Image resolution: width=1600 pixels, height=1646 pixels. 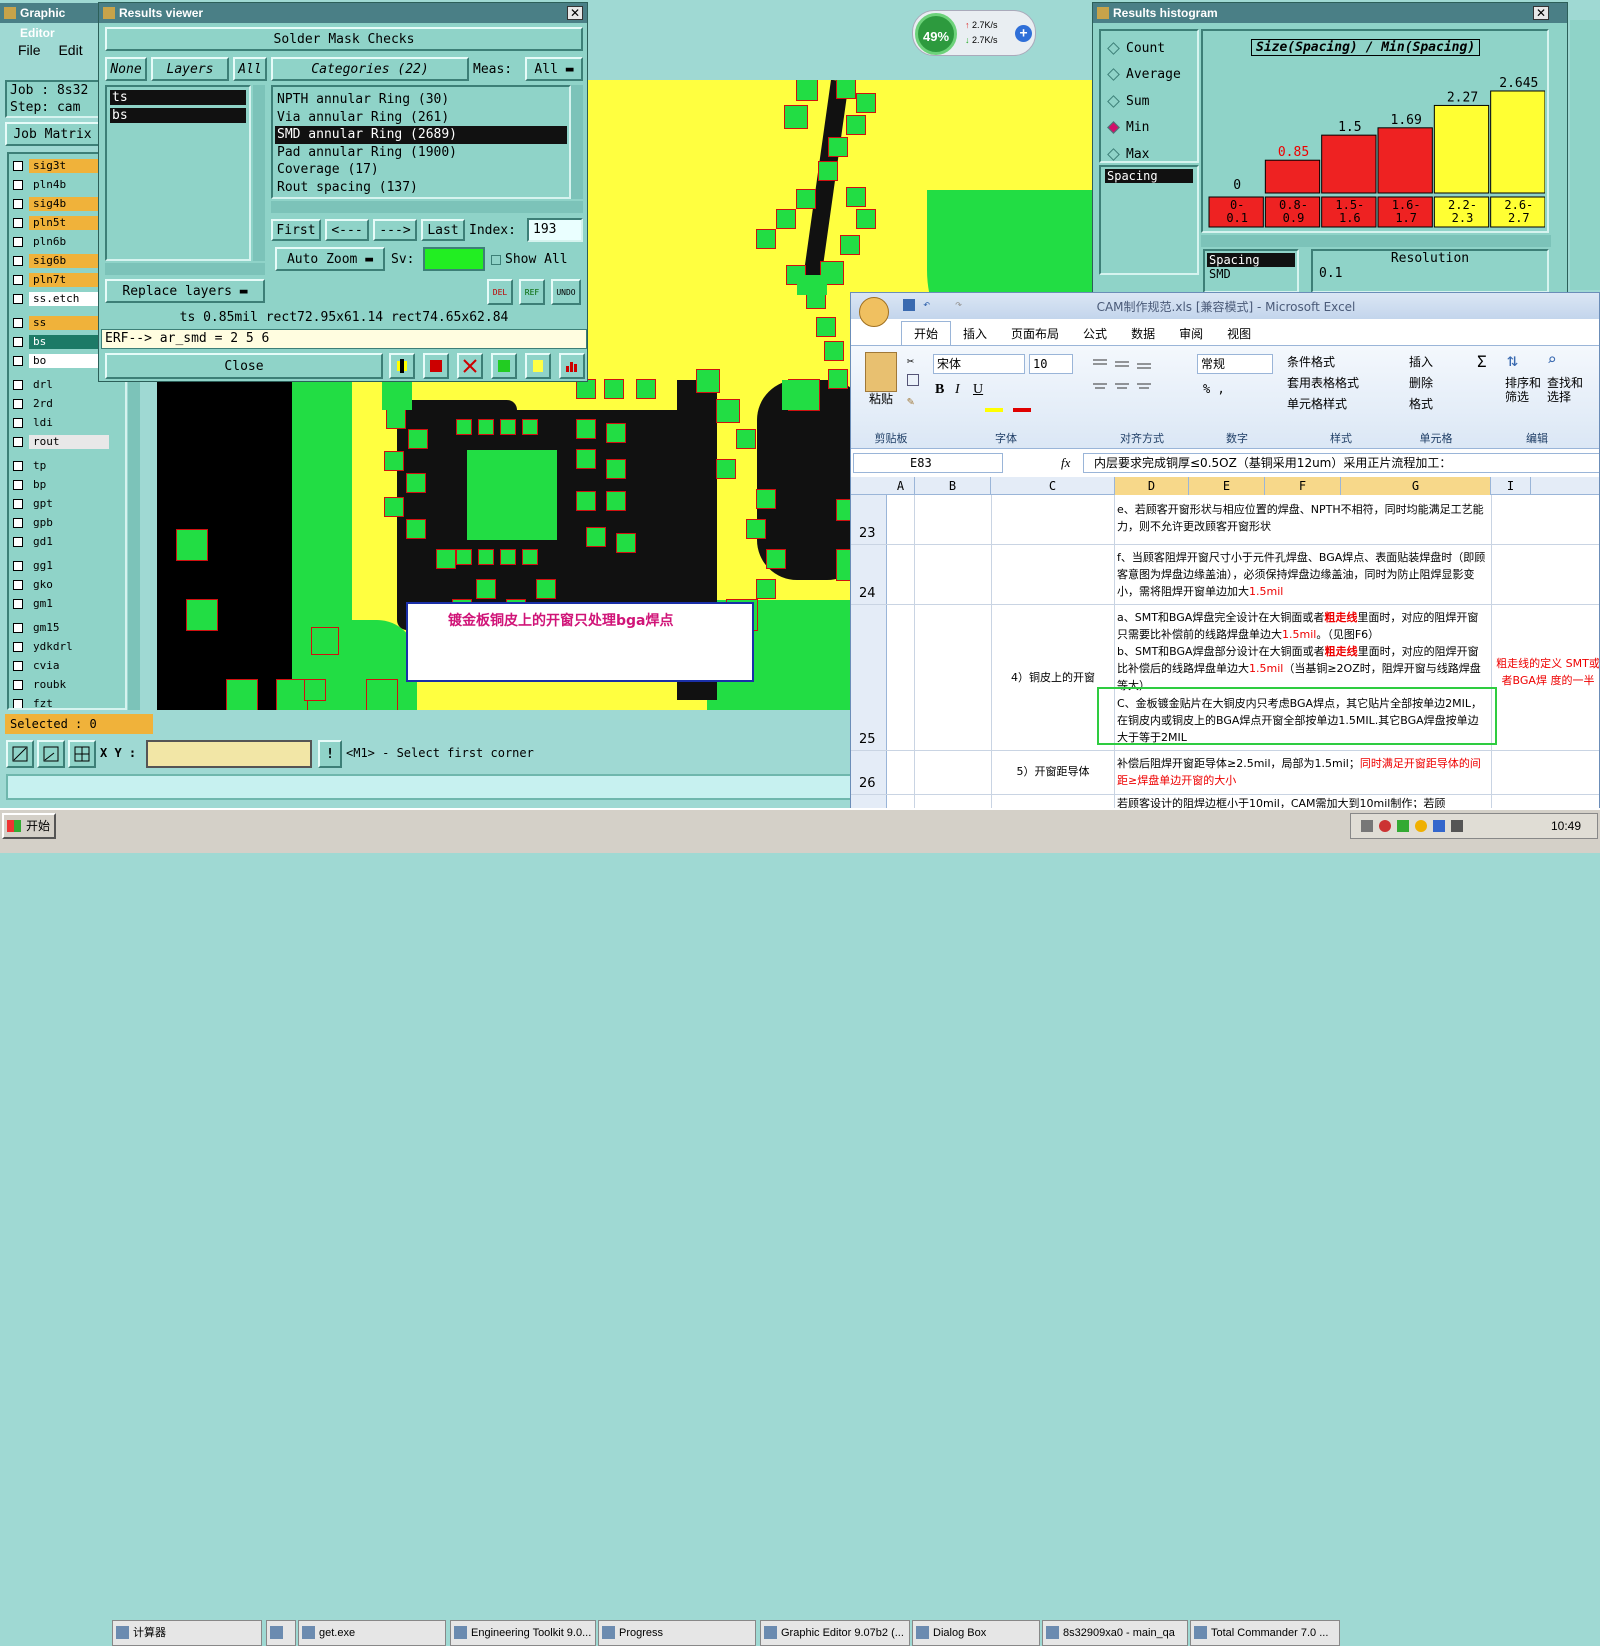 I want to click on index-input: 193, so click(x=555, y=230).